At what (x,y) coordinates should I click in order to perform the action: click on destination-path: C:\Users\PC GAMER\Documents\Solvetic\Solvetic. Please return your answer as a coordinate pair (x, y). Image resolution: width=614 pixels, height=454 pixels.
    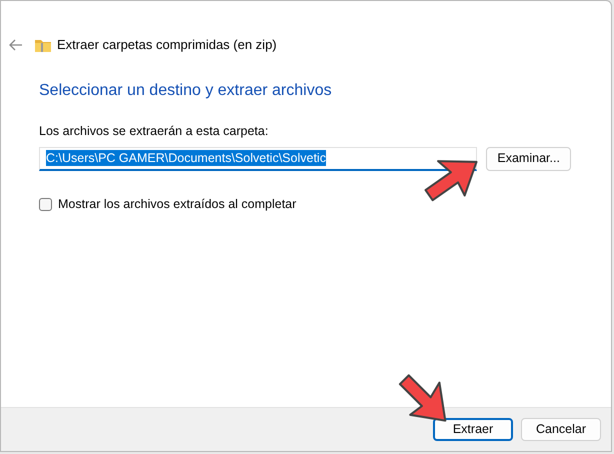
    Looking at the image, I should click on (186, 158).